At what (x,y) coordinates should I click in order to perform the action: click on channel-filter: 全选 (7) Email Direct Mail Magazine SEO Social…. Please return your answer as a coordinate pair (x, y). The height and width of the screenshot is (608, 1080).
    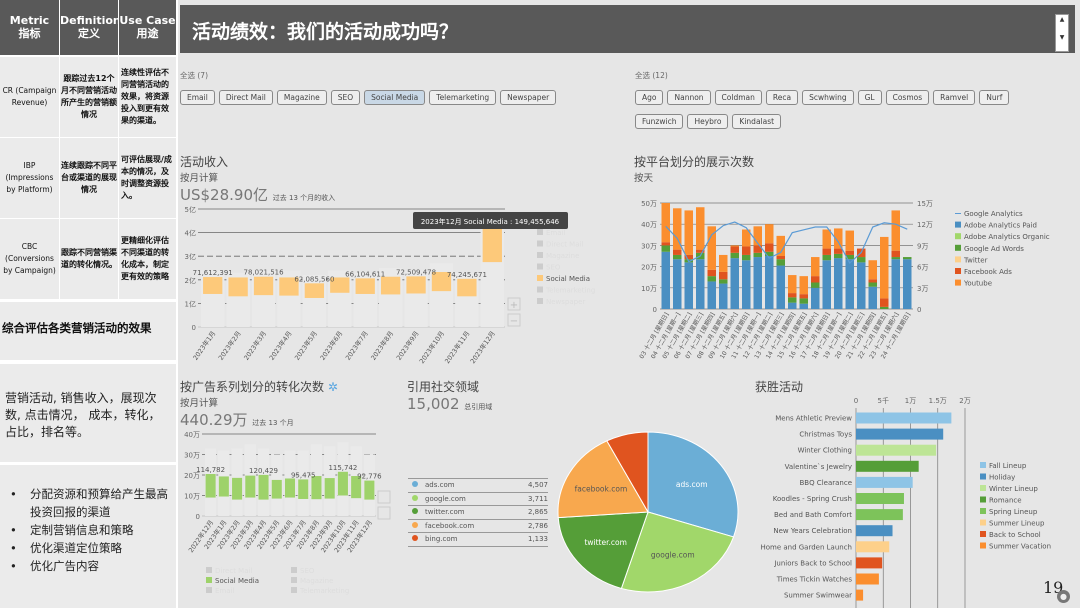
    Looking at the image, I should click on (395, 89).